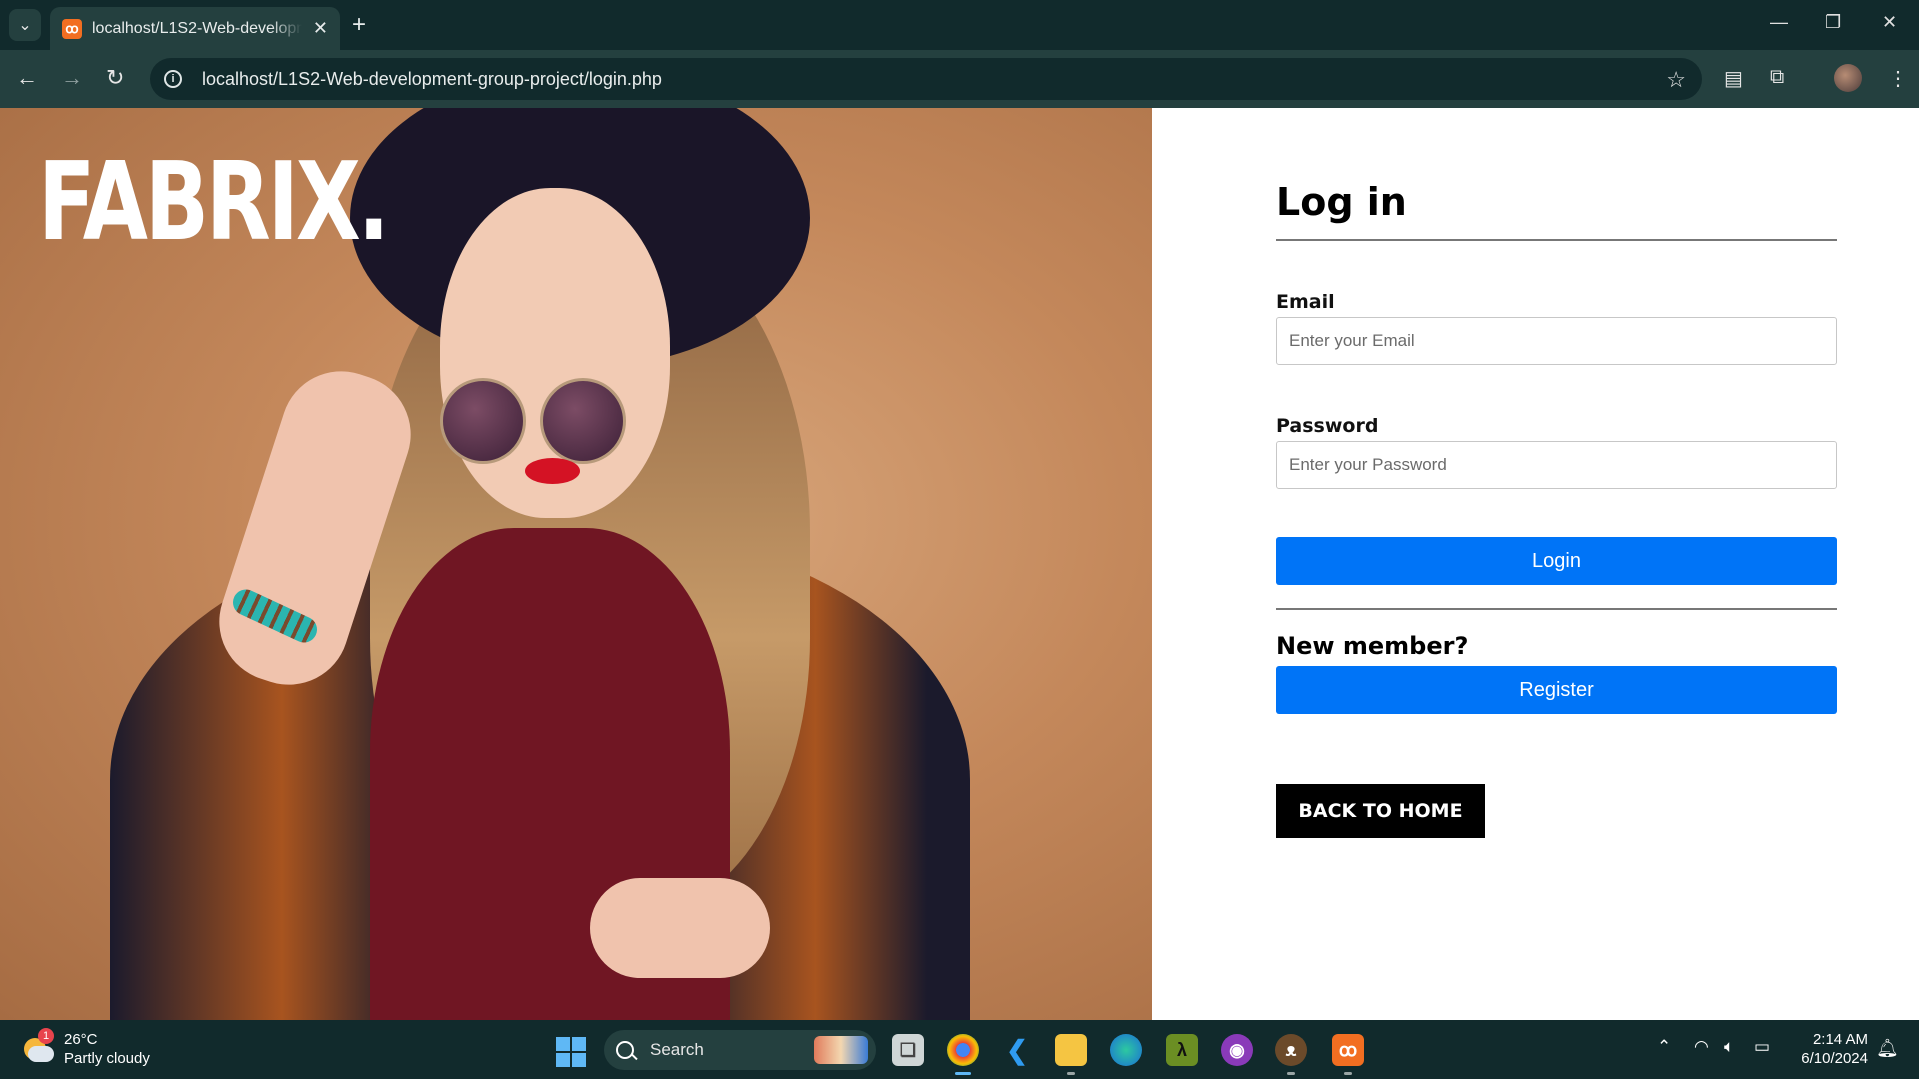 The height and width of the screenshot is (1079, 1919). Describe the element at coordinates (1071, 1054) in the screenshot. I see `file-explorer-icon` at that location.